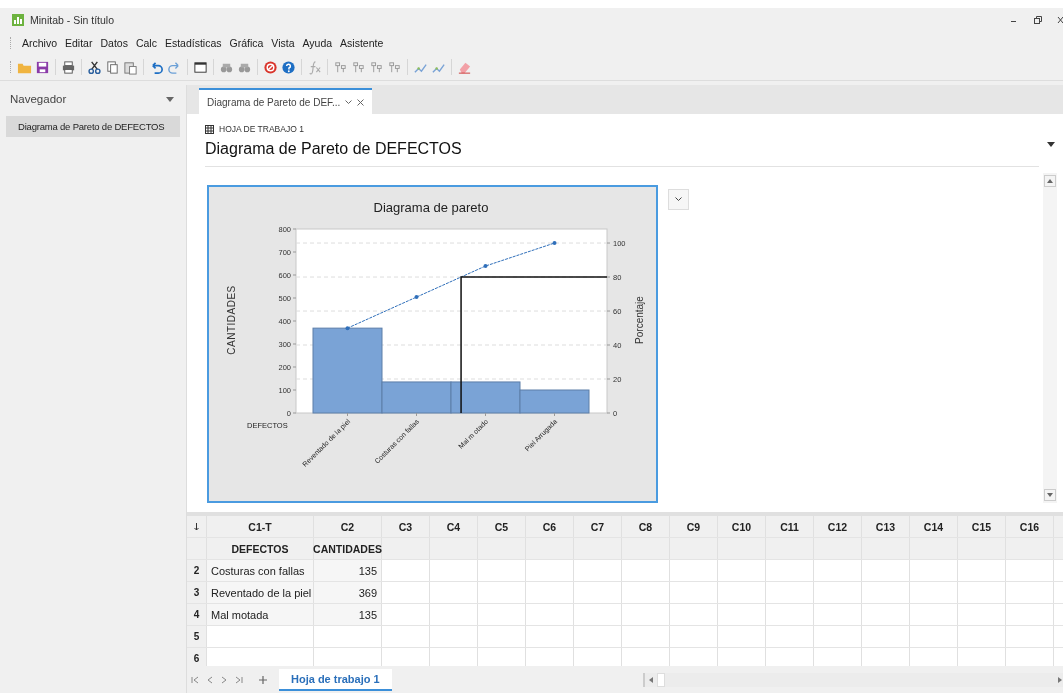 The image size is (1063, 693). What do you see at coordinates (260, 570) in the screenshot?
I see `table-cell: Costuras con fallas` at bounding box center [260, 570].